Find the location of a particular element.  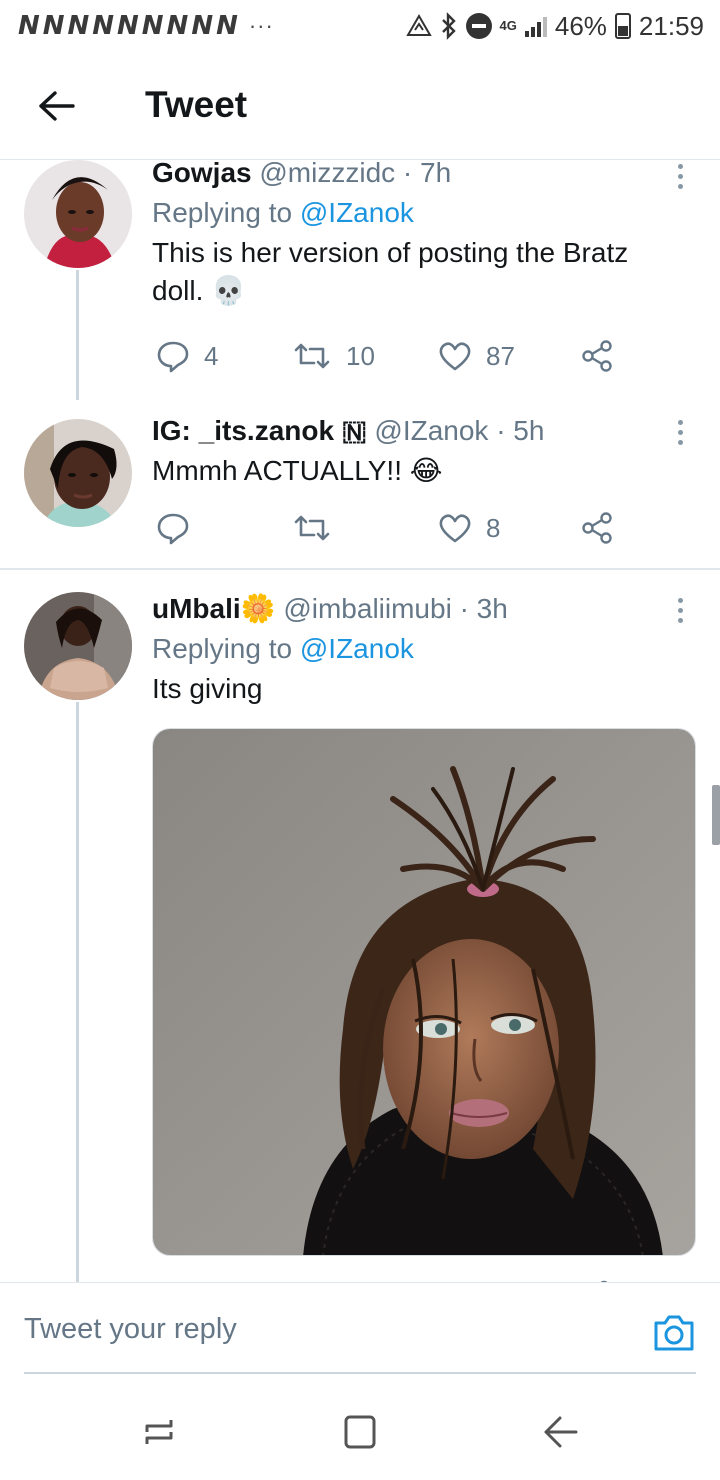

app-header: Tweet is located at coordinates (360, 106).